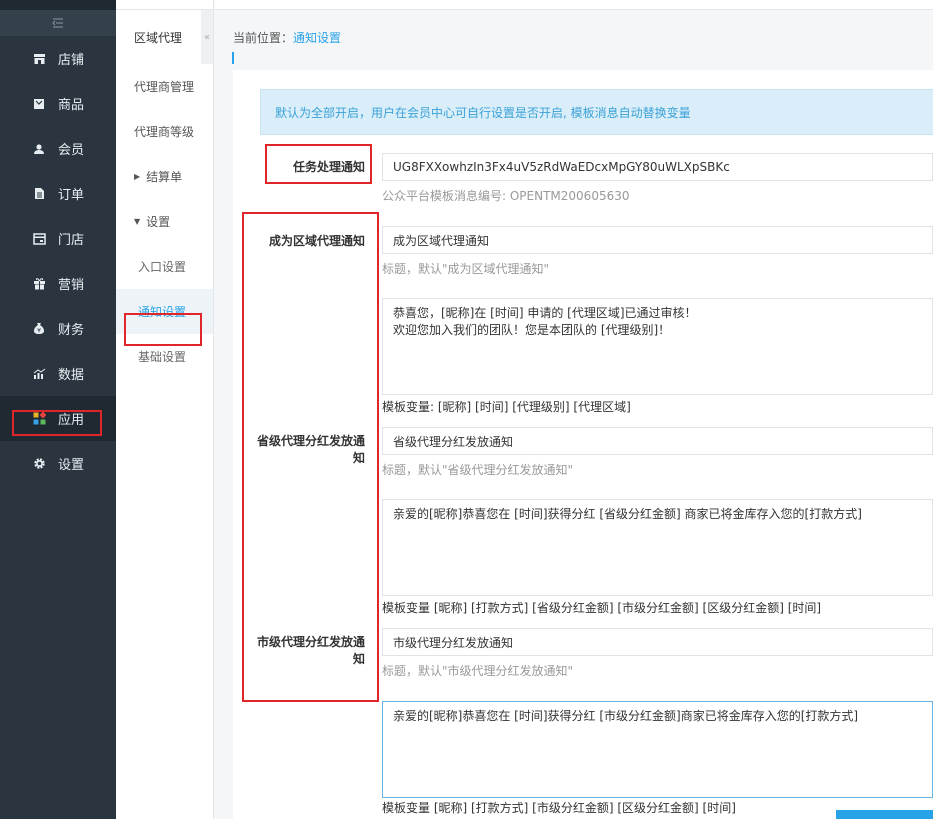 The height and width of the screenshot is (819, 933). I want to click on city-dividend-label: 市级代理分红发放通 知, so click(307, 651).